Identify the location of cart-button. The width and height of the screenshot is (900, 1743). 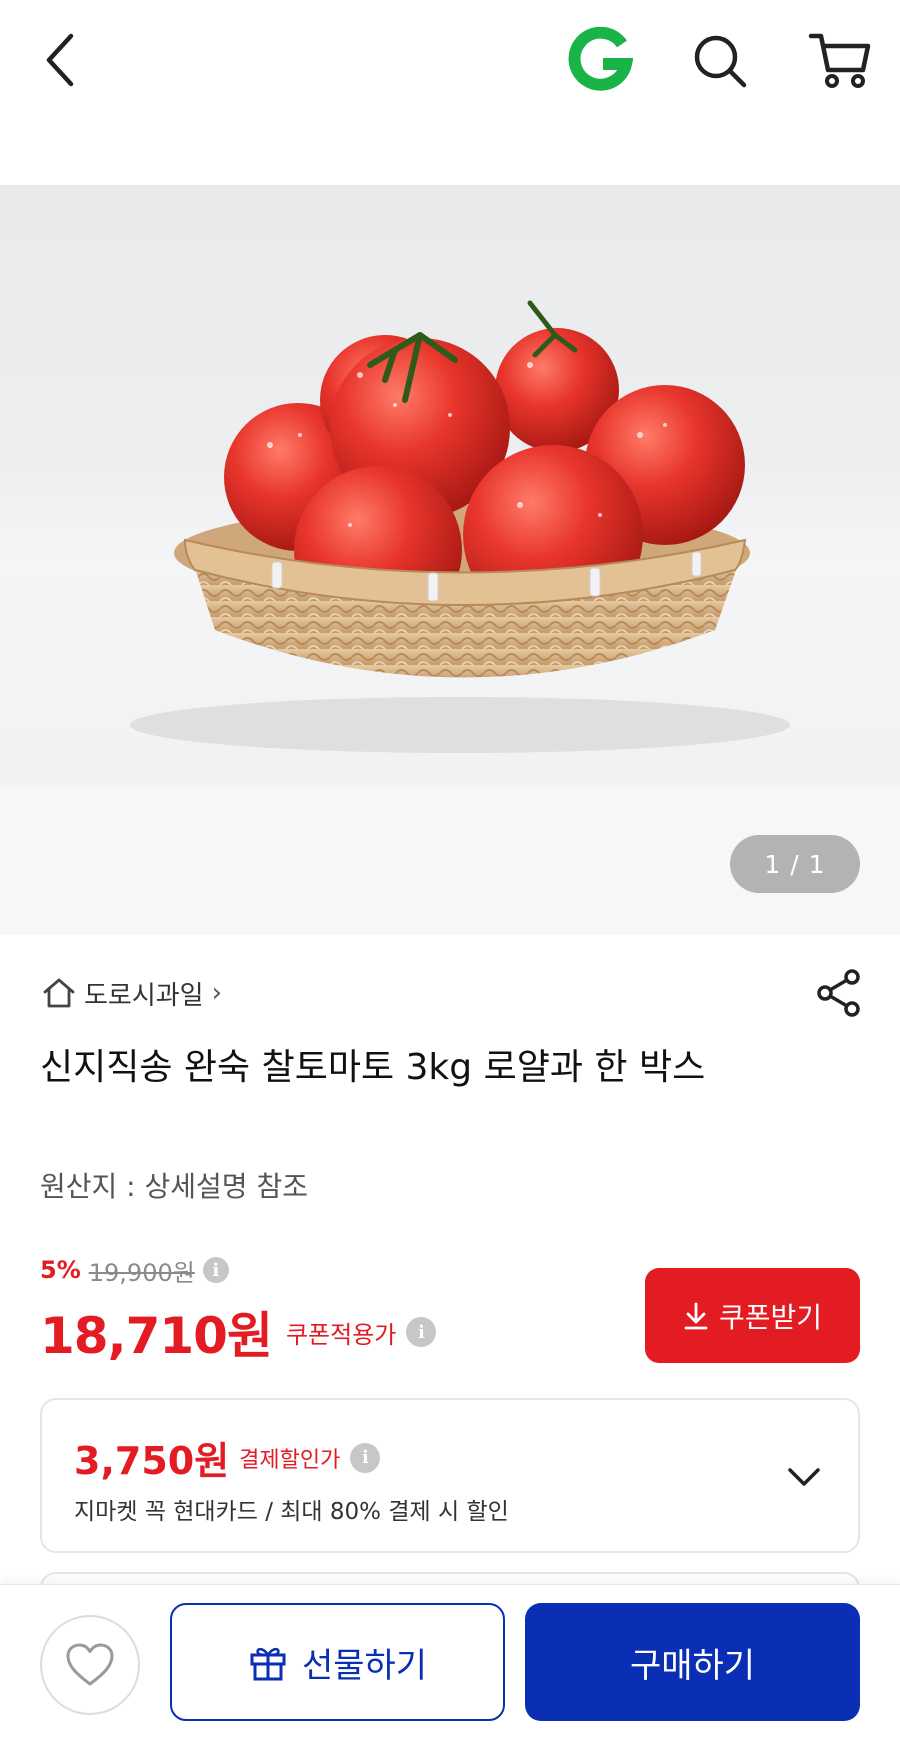
(840, 60).